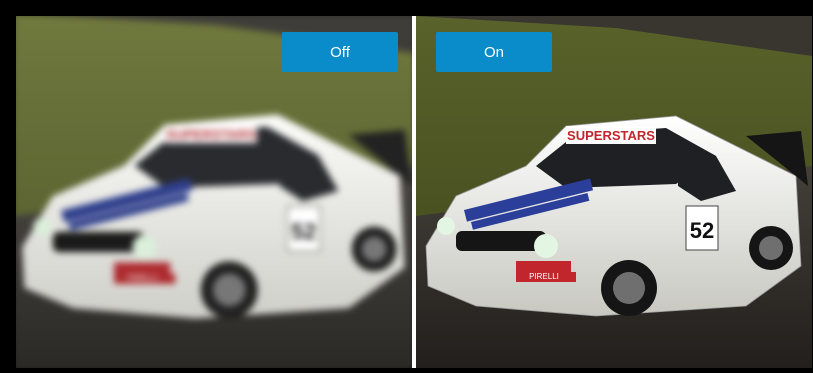  I want to click on livery-text: SUPERSTARS, so click(611, 135).